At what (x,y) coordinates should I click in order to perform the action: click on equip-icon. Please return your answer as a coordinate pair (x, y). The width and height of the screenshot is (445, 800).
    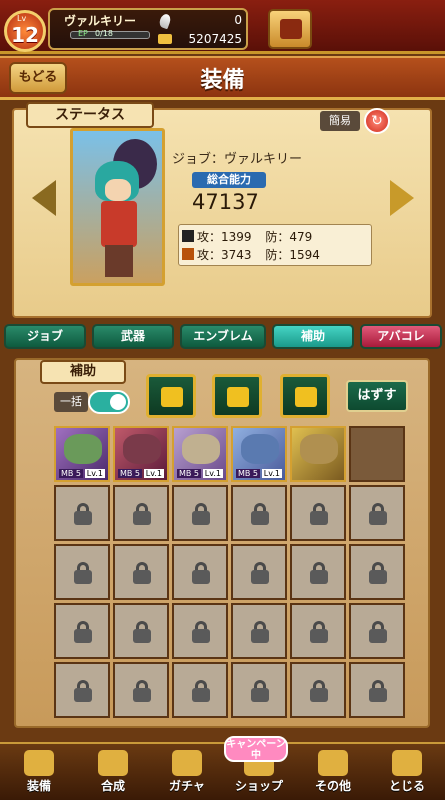
    Looking at the image, I should click on (39, 763).